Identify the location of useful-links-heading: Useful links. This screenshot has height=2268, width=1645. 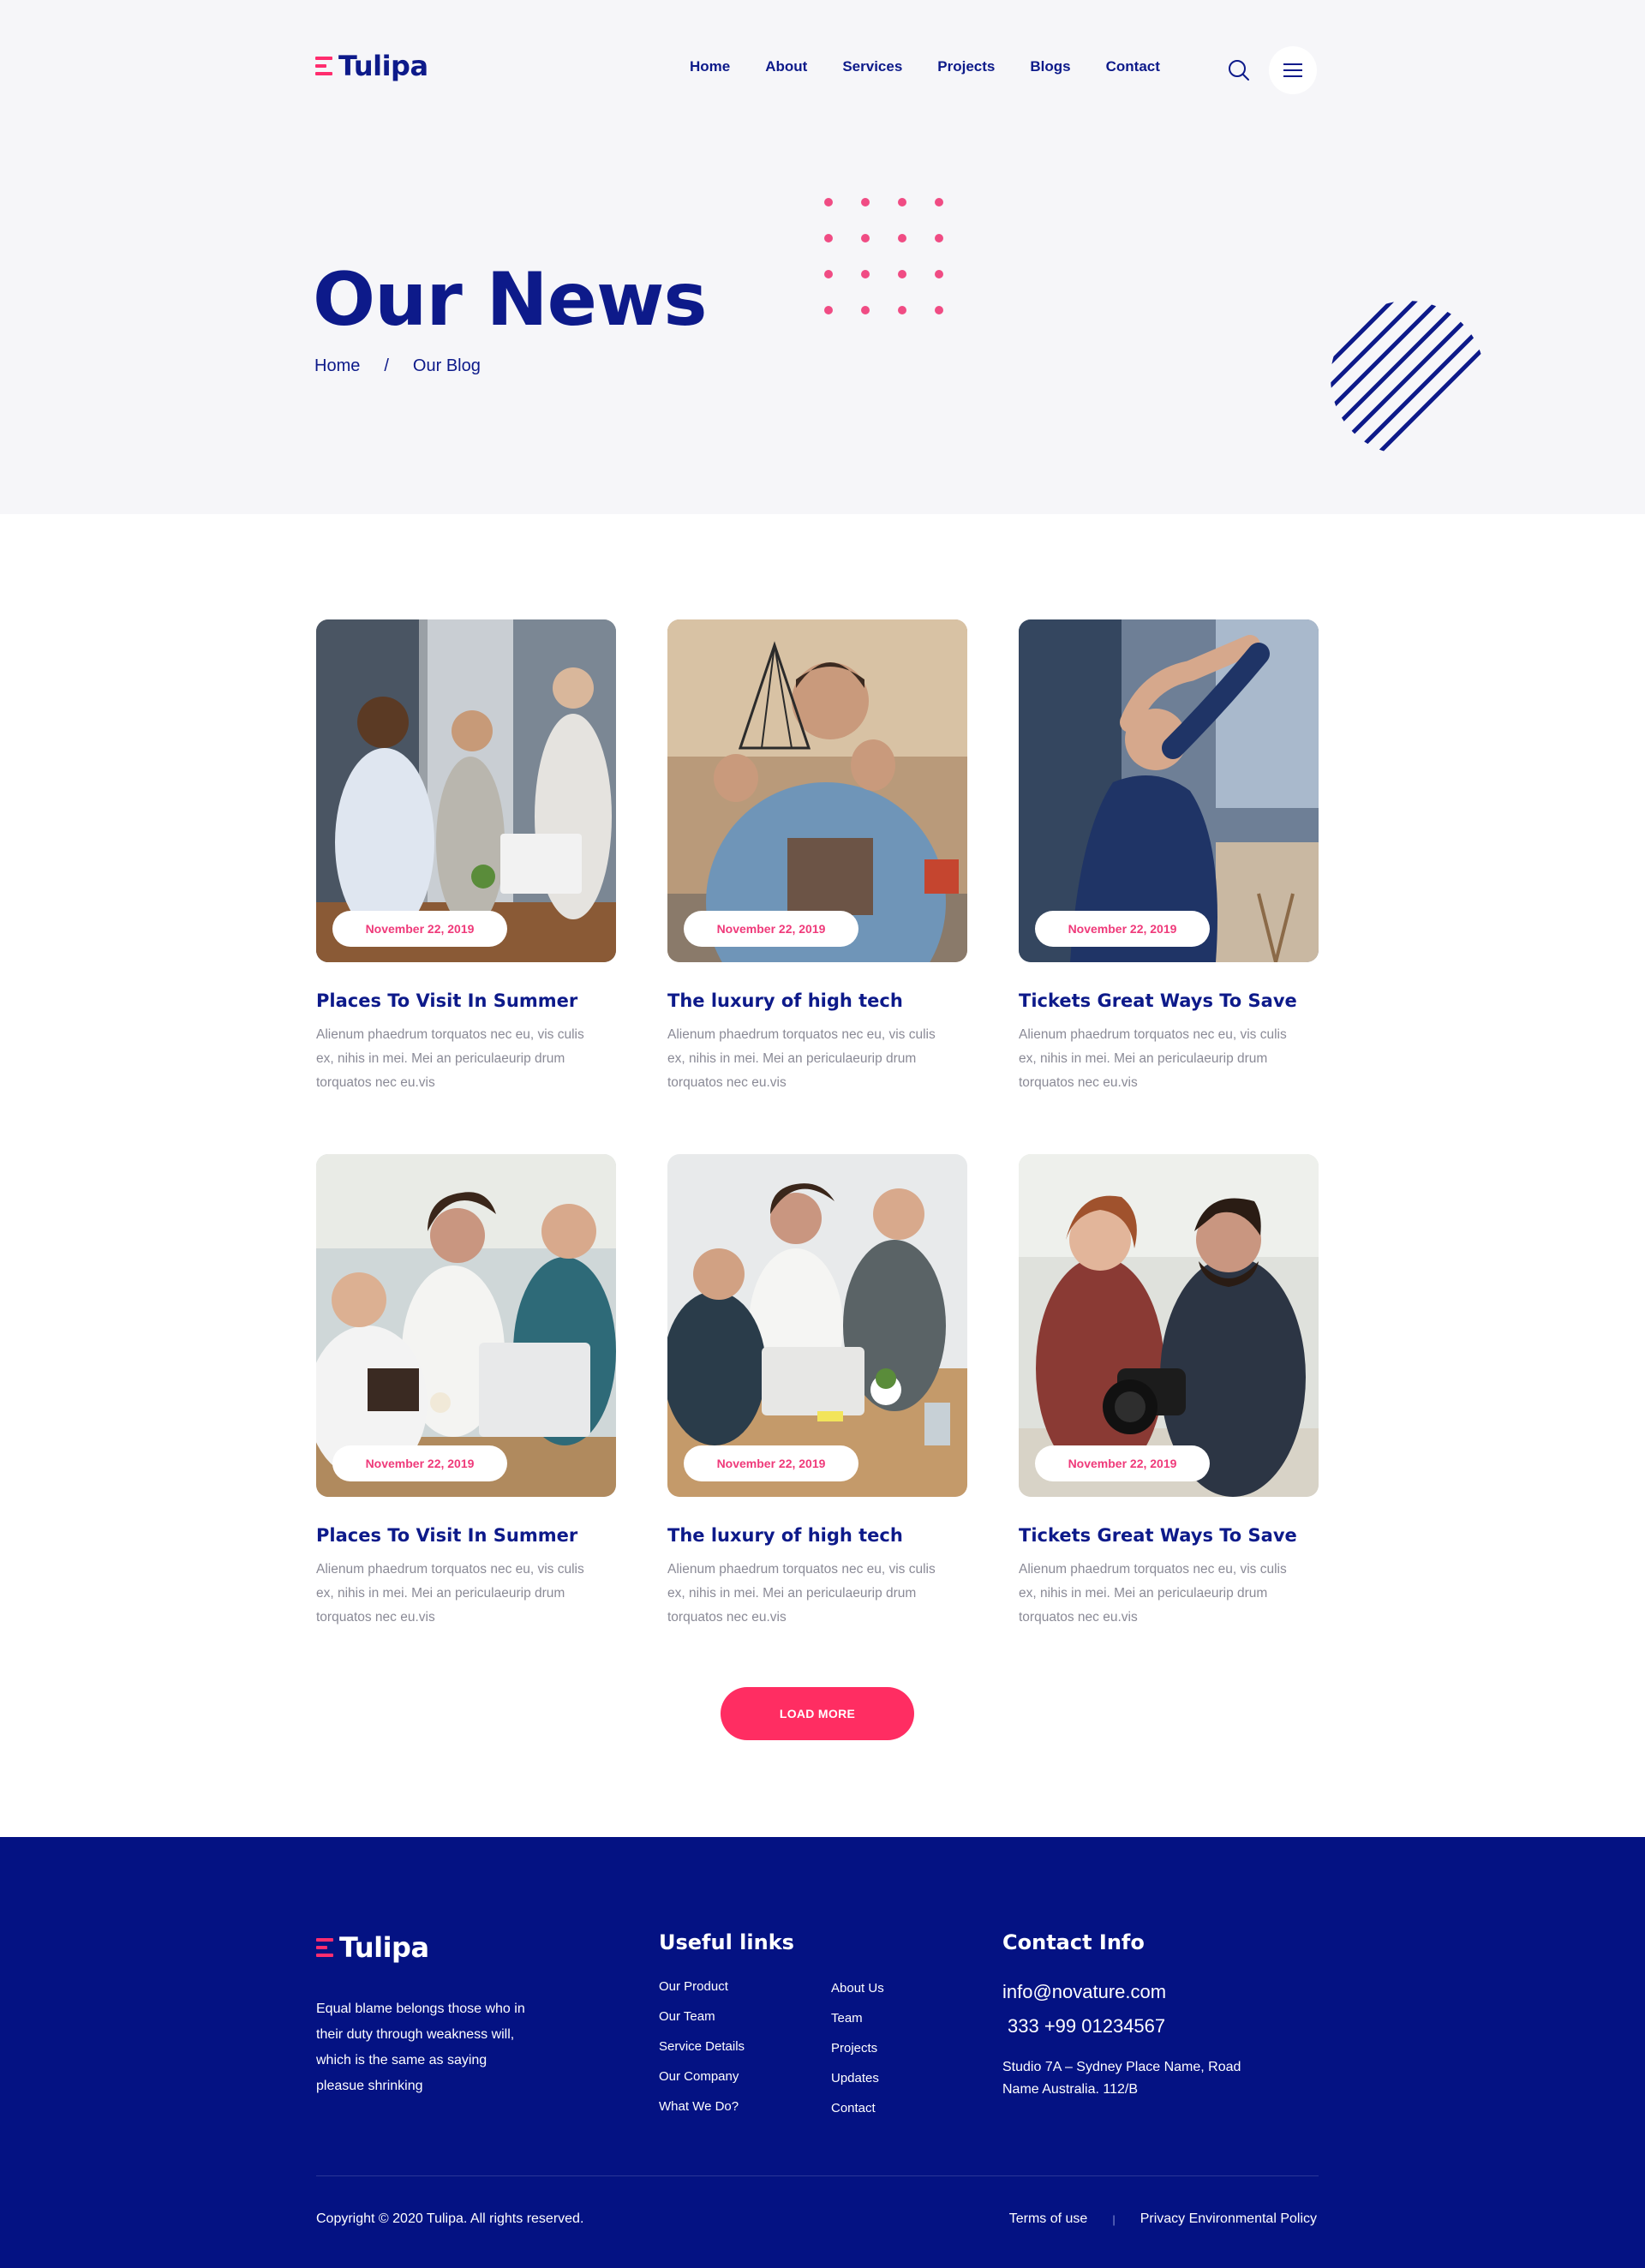
(726, 1942).